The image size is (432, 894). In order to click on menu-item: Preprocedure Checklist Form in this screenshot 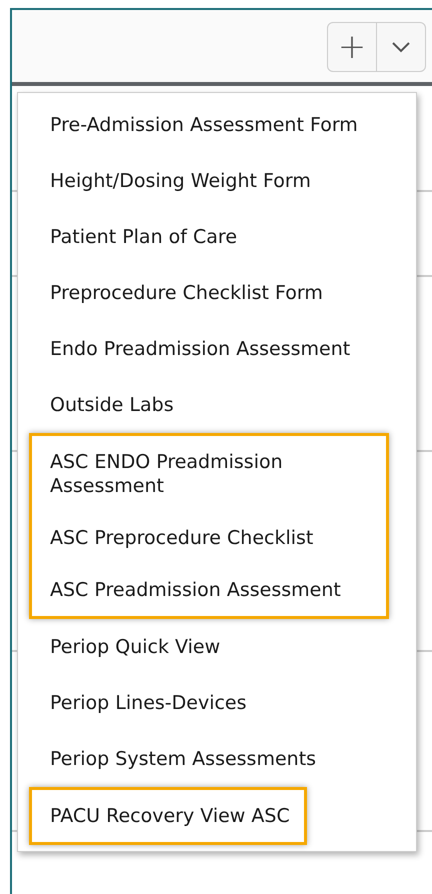, I will do `click(217, 293)`.